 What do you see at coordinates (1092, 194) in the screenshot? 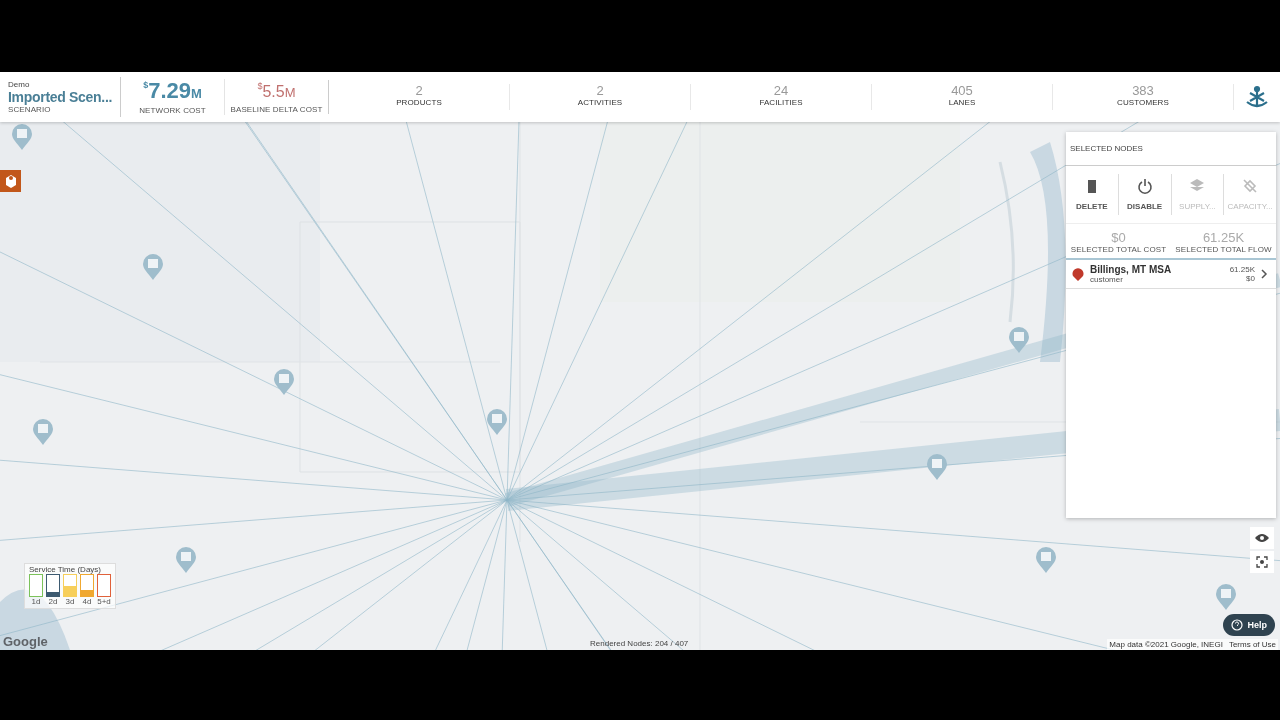
I see `action-button: DELETE` at bounding box center [1092, 194].